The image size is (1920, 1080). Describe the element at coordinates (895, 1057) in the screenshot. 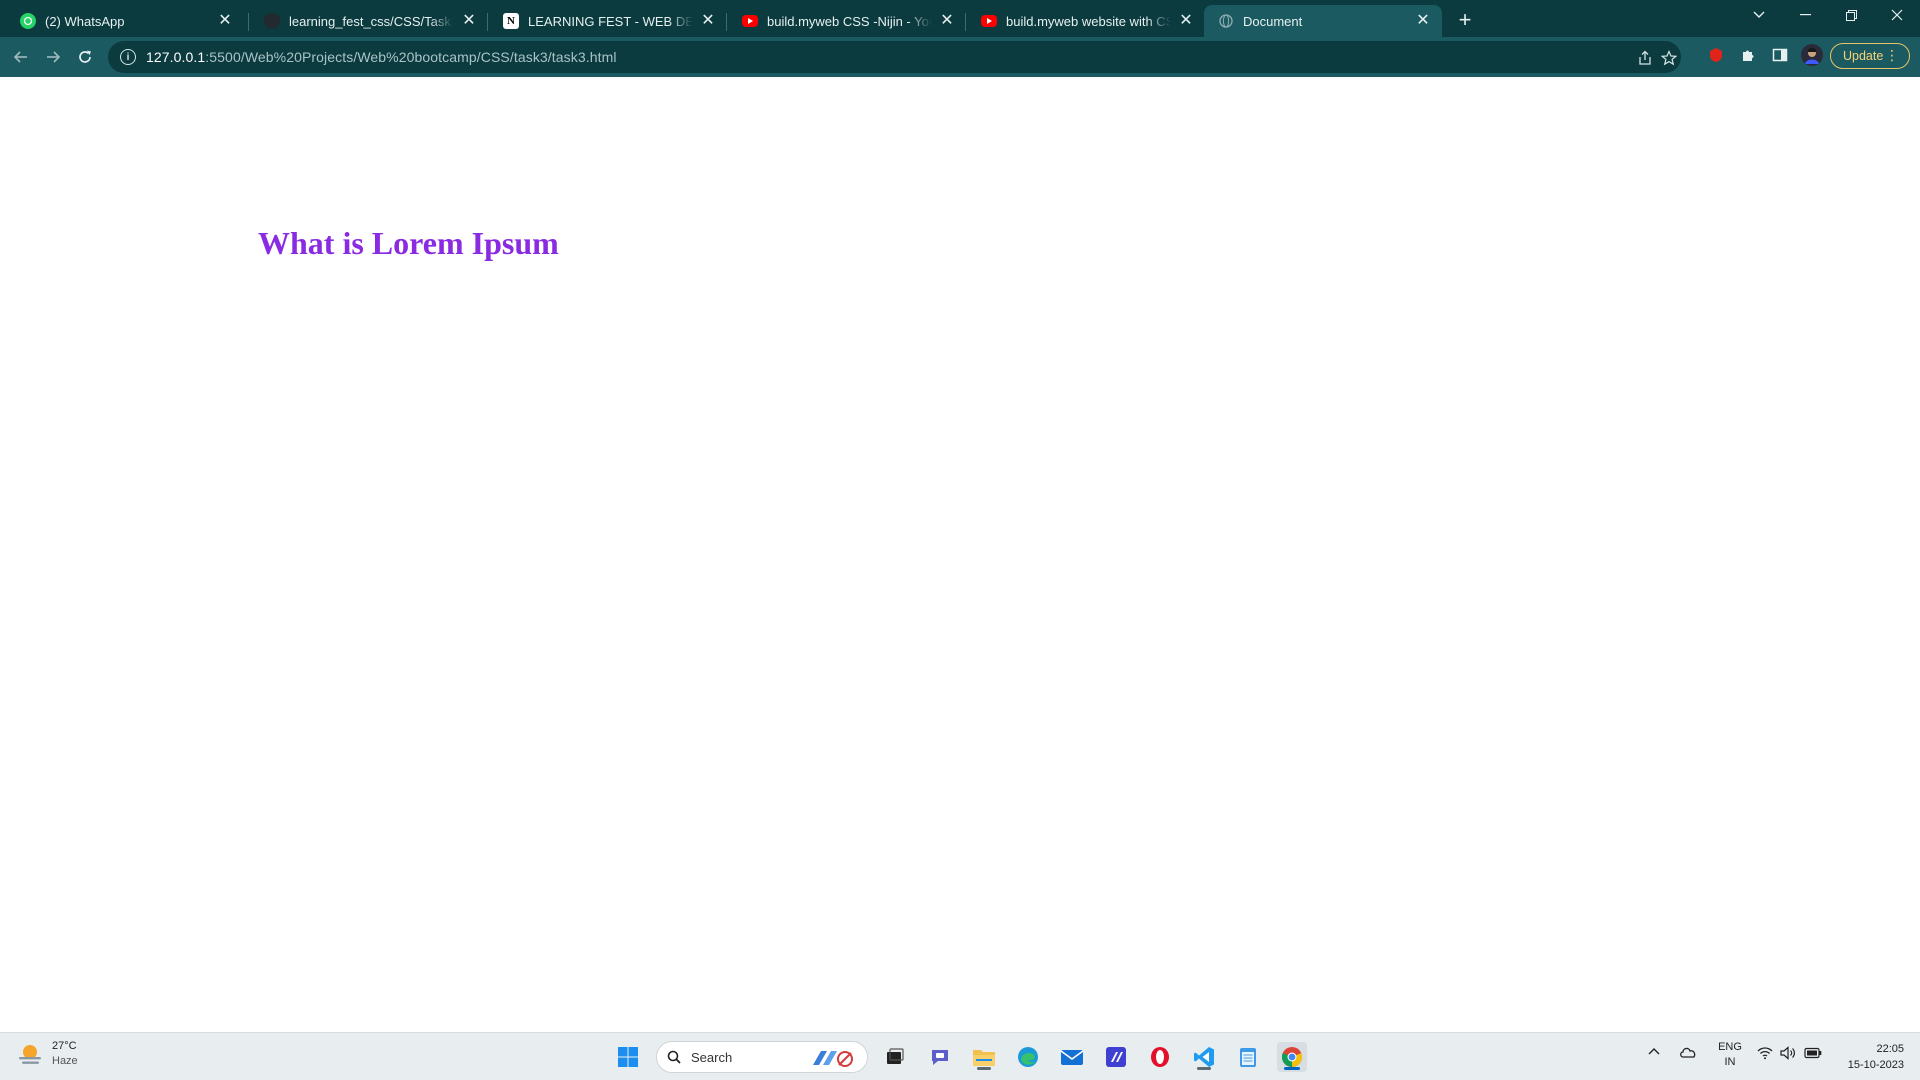

I see `task-view-button` at that location.